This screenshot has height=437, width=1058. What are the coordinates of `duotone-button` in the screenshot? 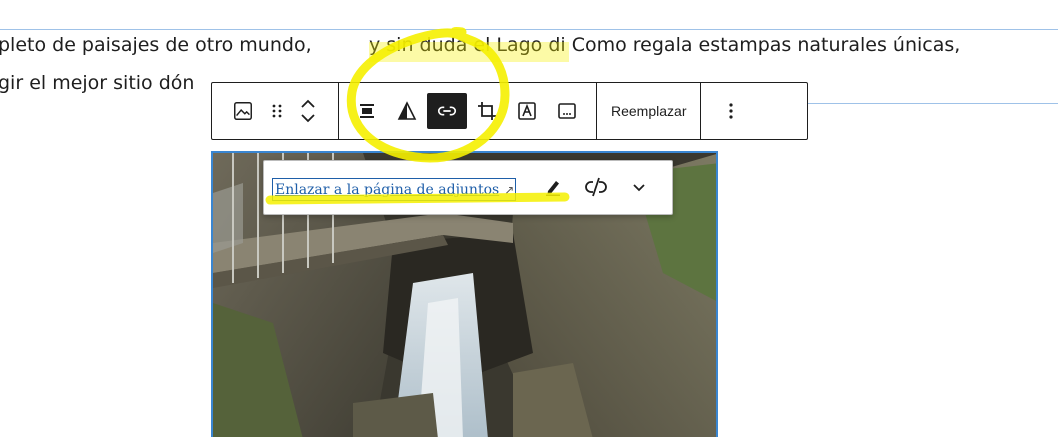 It's located at (407, 111).